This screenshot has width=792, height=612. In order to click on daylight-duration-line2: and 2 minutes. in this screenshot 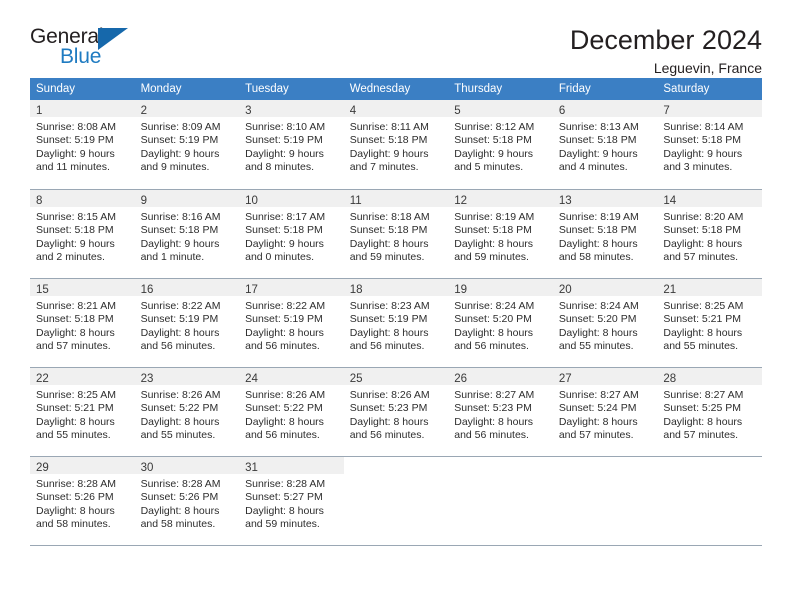, I will do `click(70, 257)`.